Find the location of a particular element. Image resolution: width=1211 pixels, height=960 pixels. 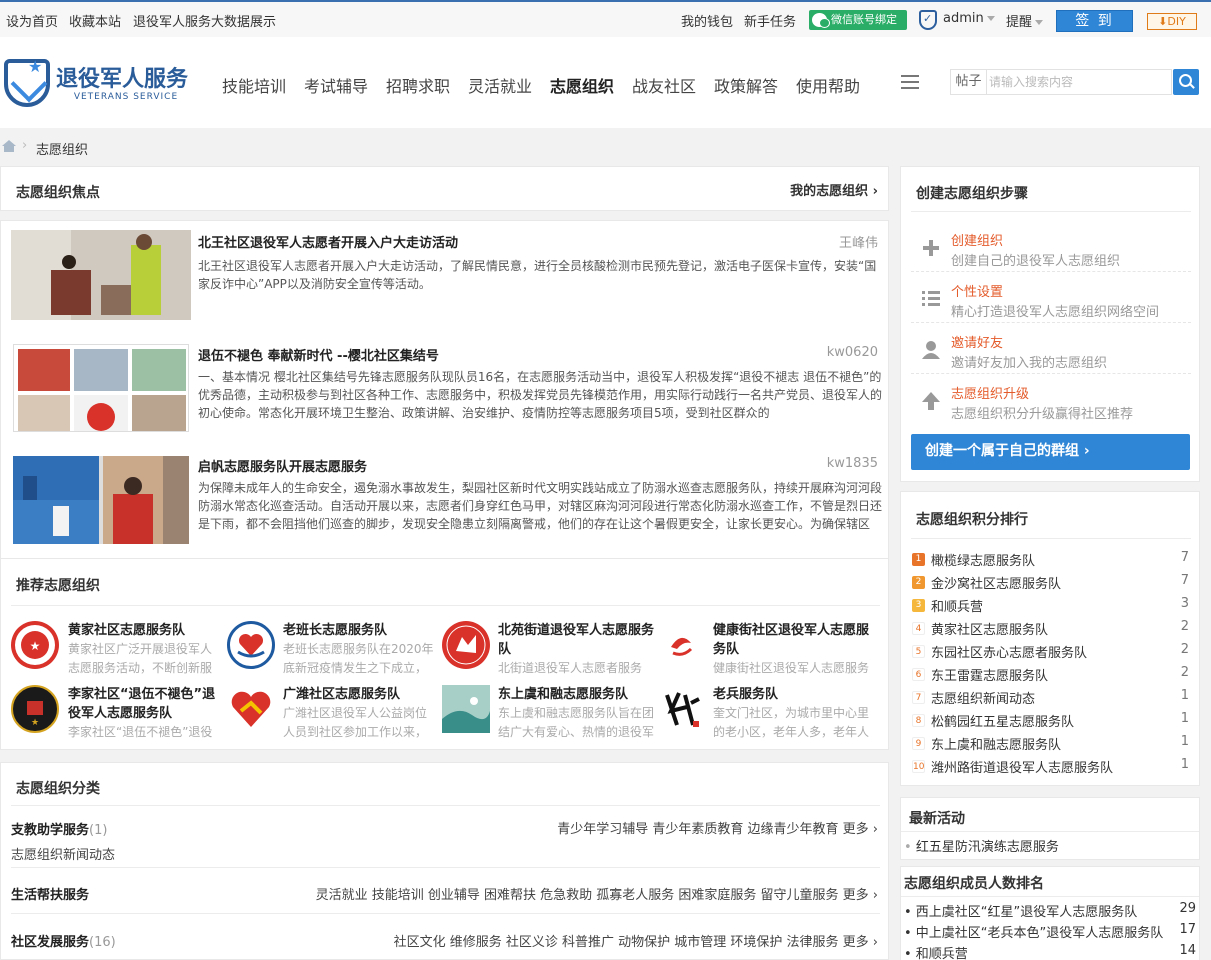

rank-org-name: 东王雷霆志愿服务队 is located at coordinates (989, 674).